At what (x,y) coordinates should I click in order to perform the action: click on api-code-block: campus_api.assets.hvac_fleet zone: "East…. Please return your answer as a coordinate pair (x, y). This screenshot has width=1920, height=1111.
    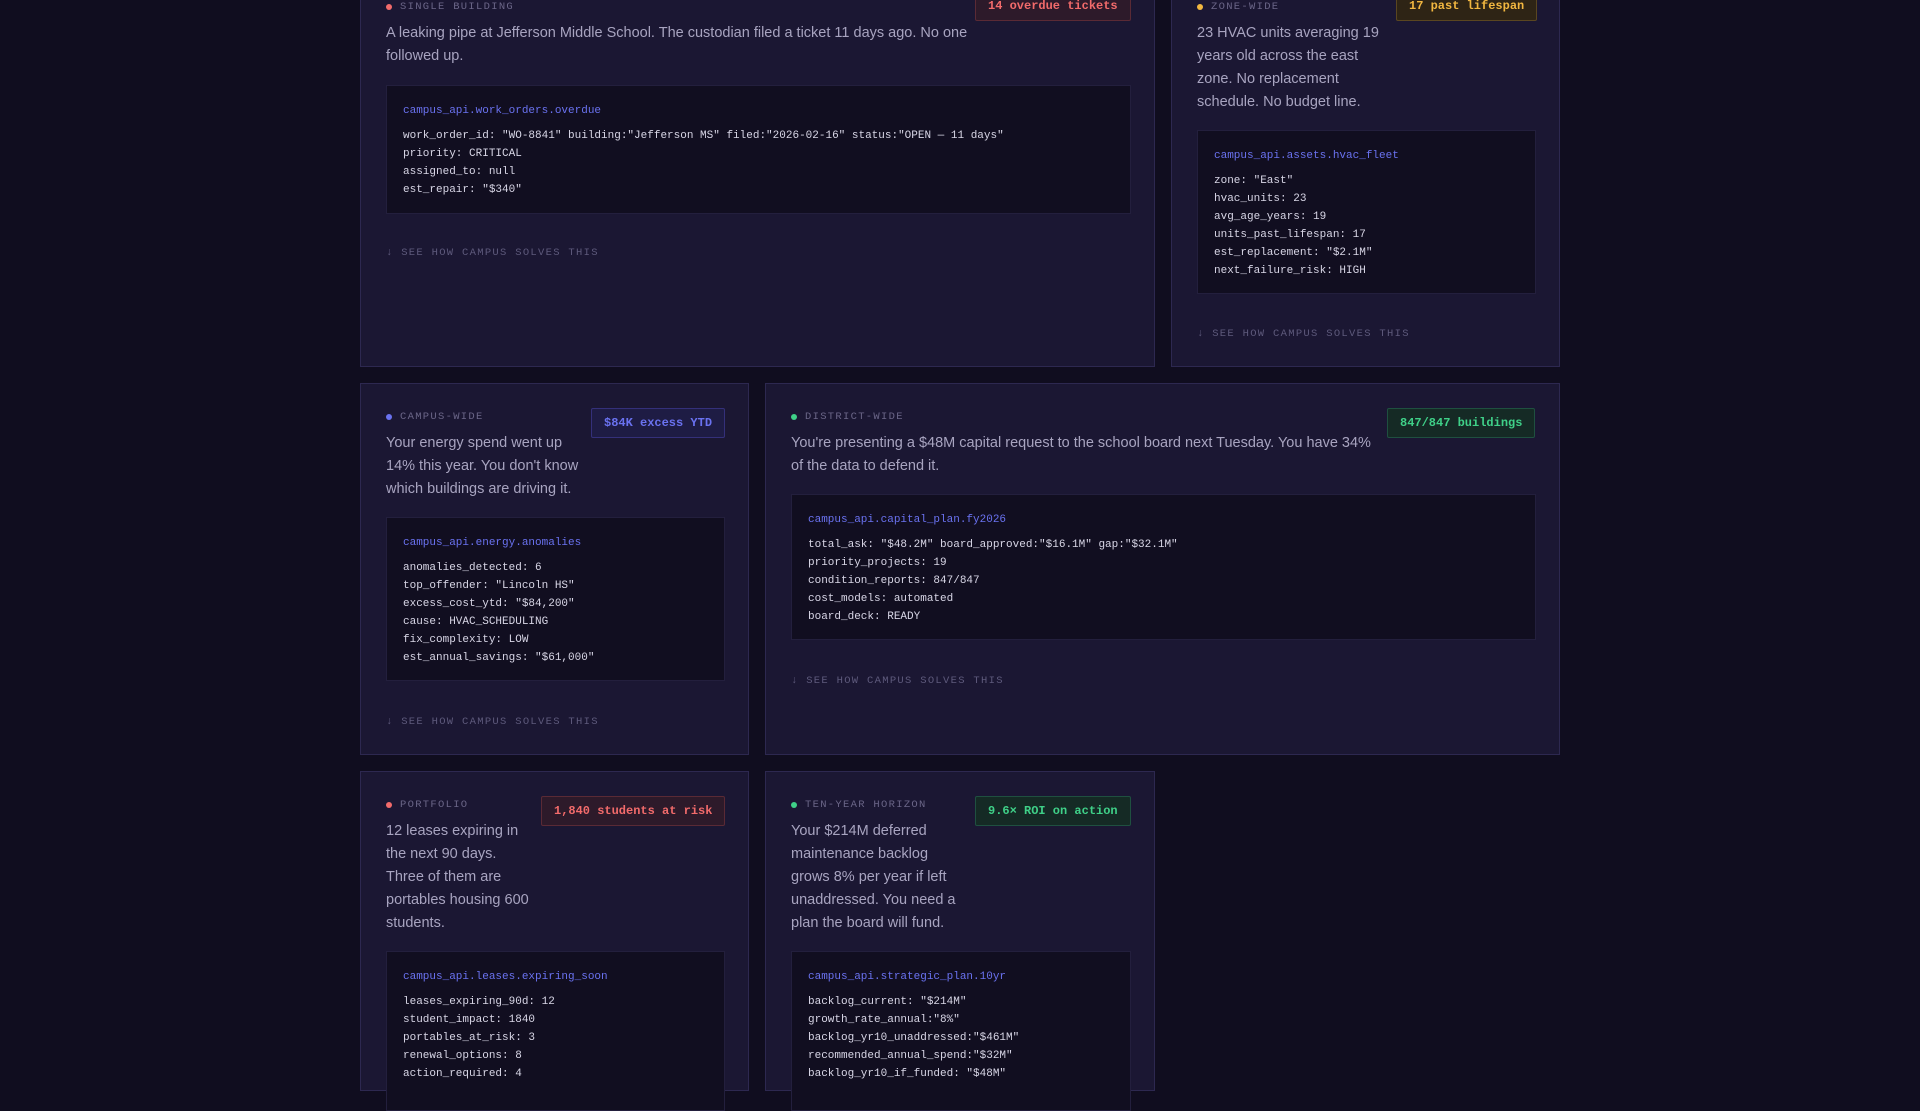
    Looking at the image, I should click on (1366, 212).